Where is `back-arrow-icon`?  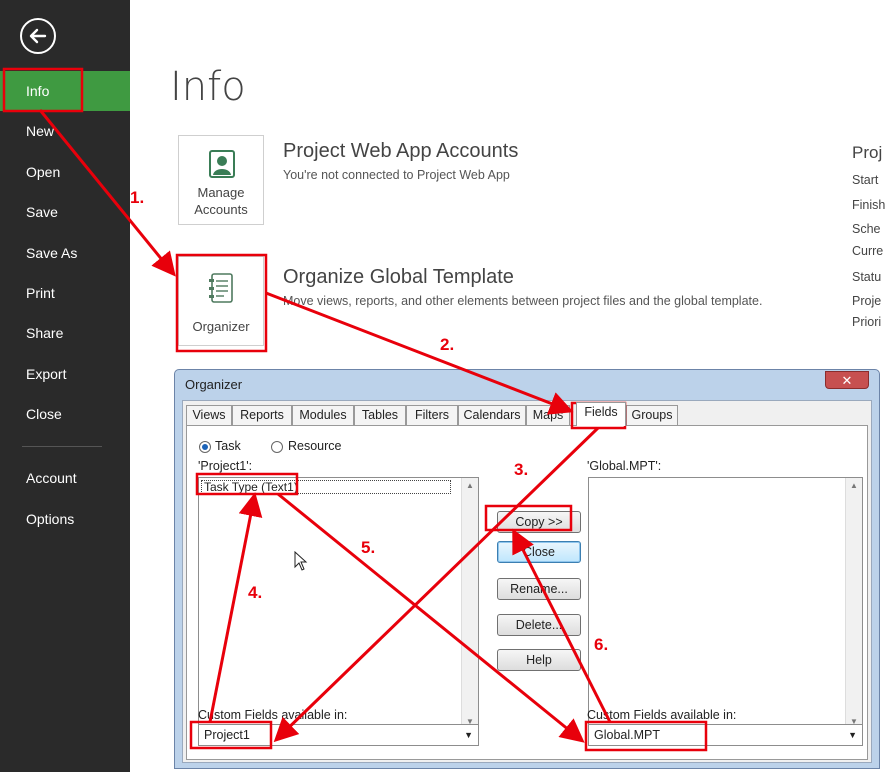 back-arrow-icon is located at coordinates (38, 36).